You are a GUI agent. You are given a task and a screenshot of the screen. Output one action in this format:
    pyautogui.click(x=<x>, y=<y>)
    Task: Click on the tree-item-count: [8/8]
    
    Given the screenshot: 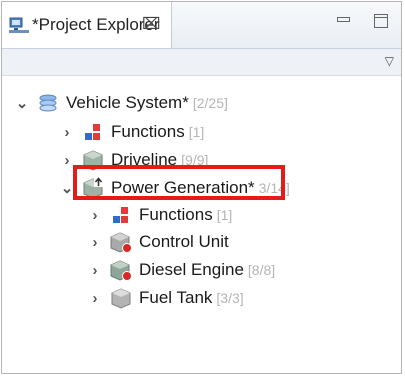 What is the action you would take?
    pyautogui.click(x=261, y=270)
    